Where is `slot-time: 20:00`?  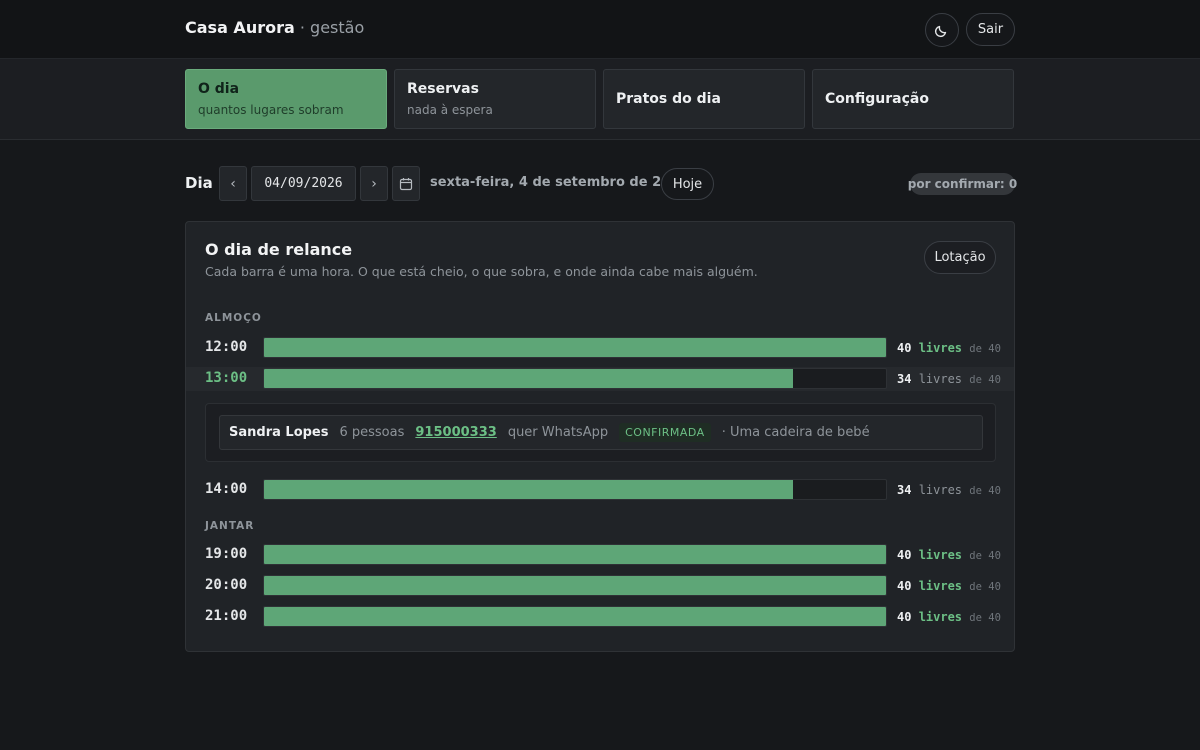
slot-time: 20:00 is located at coordinates (226, 585).